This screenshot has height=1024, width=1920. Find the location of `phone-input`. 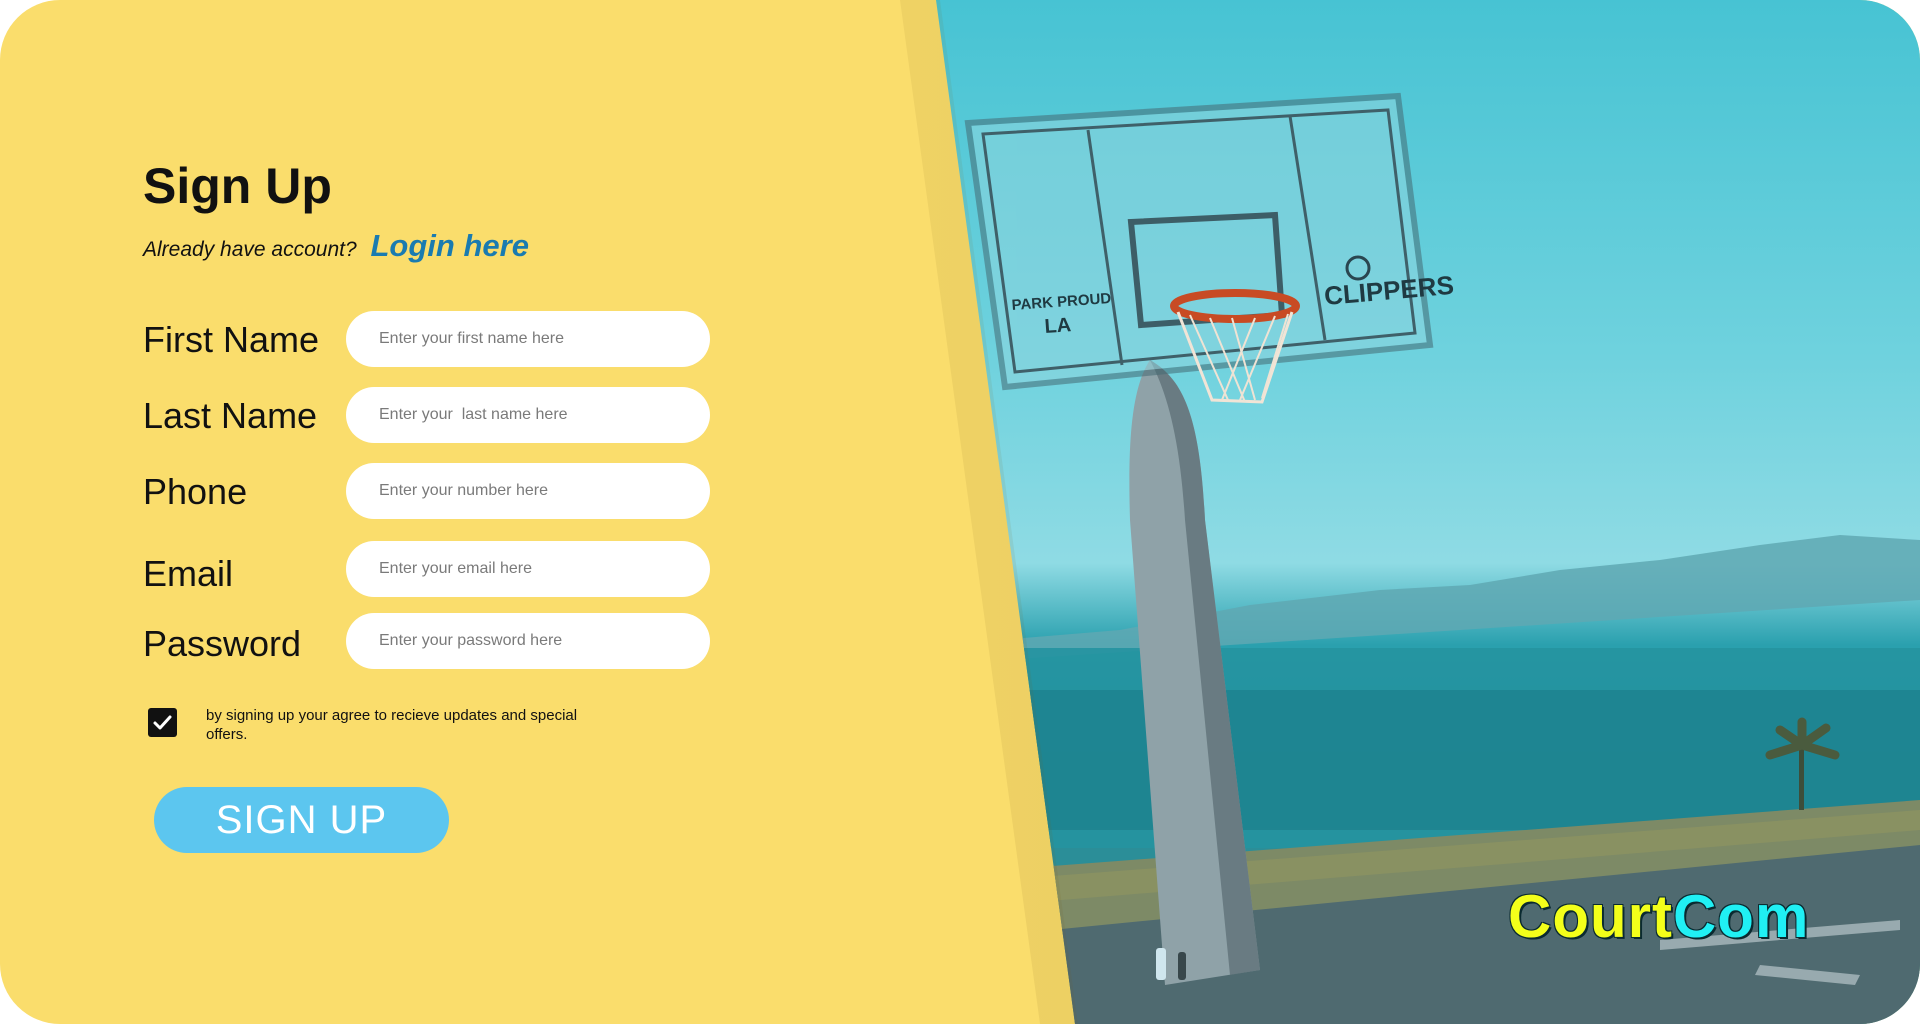

phone-input is located at coordinates (528, 491).